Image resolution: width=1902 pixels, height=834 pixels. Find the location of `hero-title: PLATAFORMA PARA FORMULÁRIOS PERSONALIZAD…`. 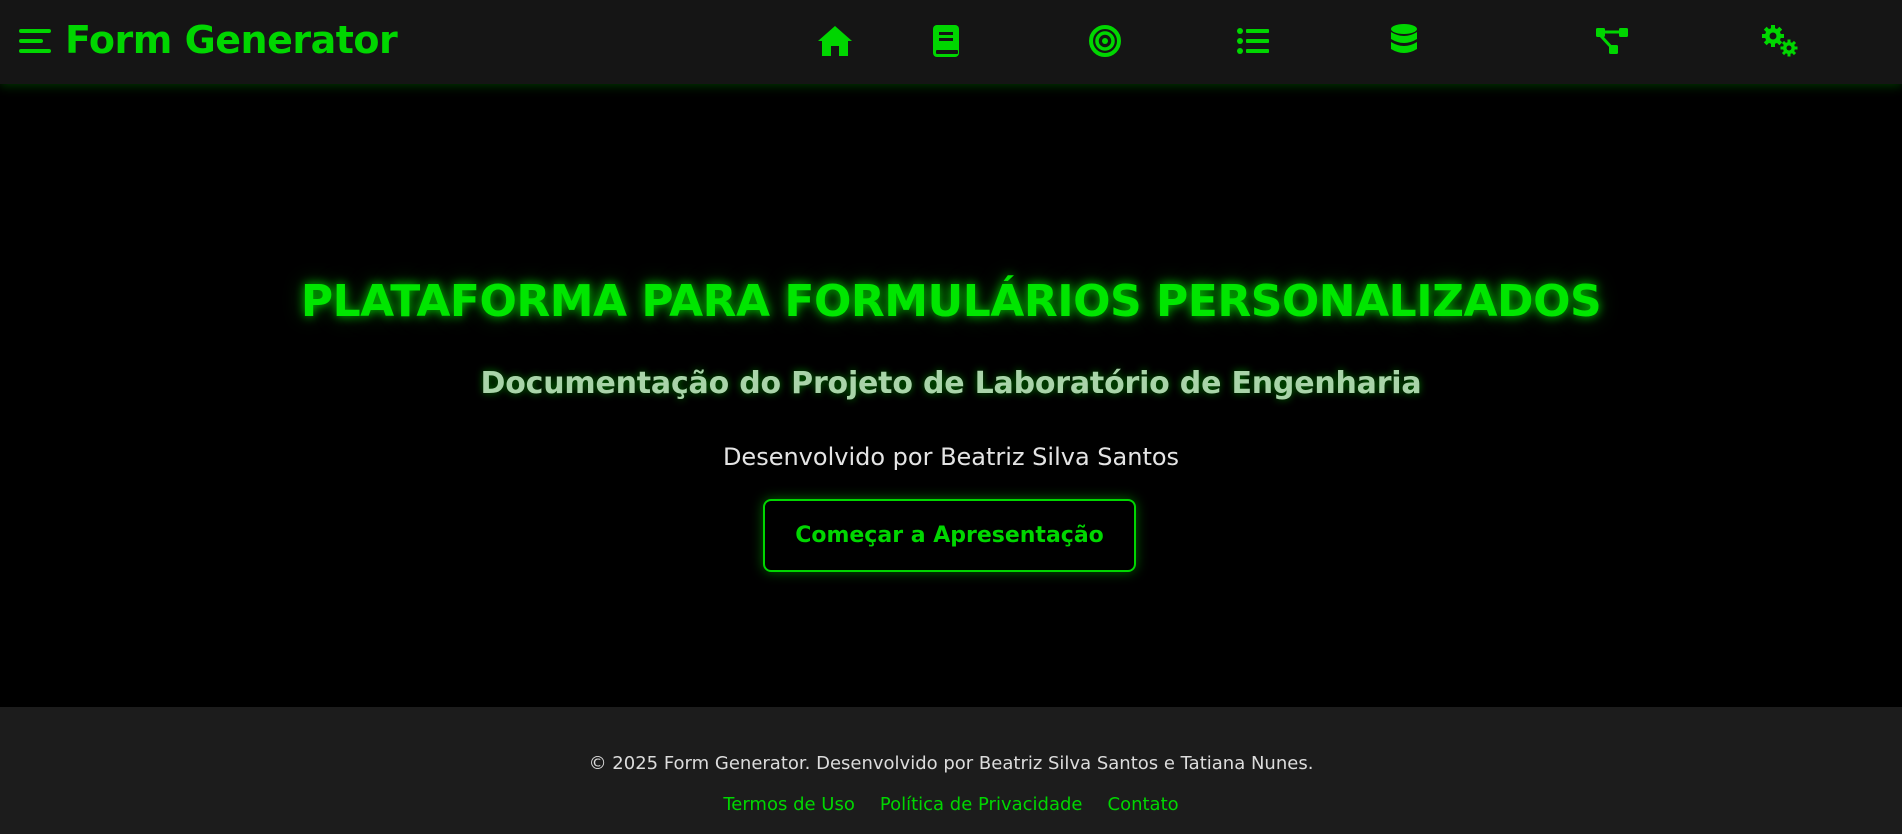

hero-title: PLATAFORMA PARA FORMULÁRIOS PERSONALIZAD… is located at coordinates (951, 301).